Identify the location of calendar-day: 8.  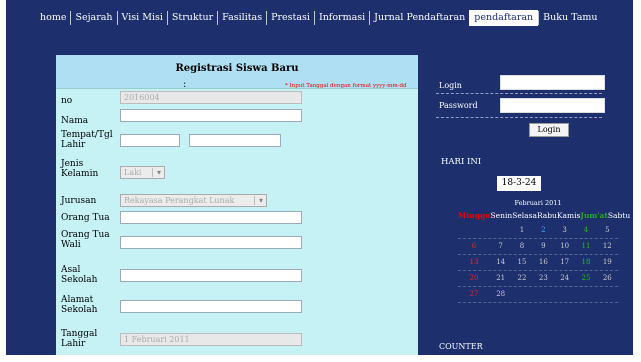
(521, 246).